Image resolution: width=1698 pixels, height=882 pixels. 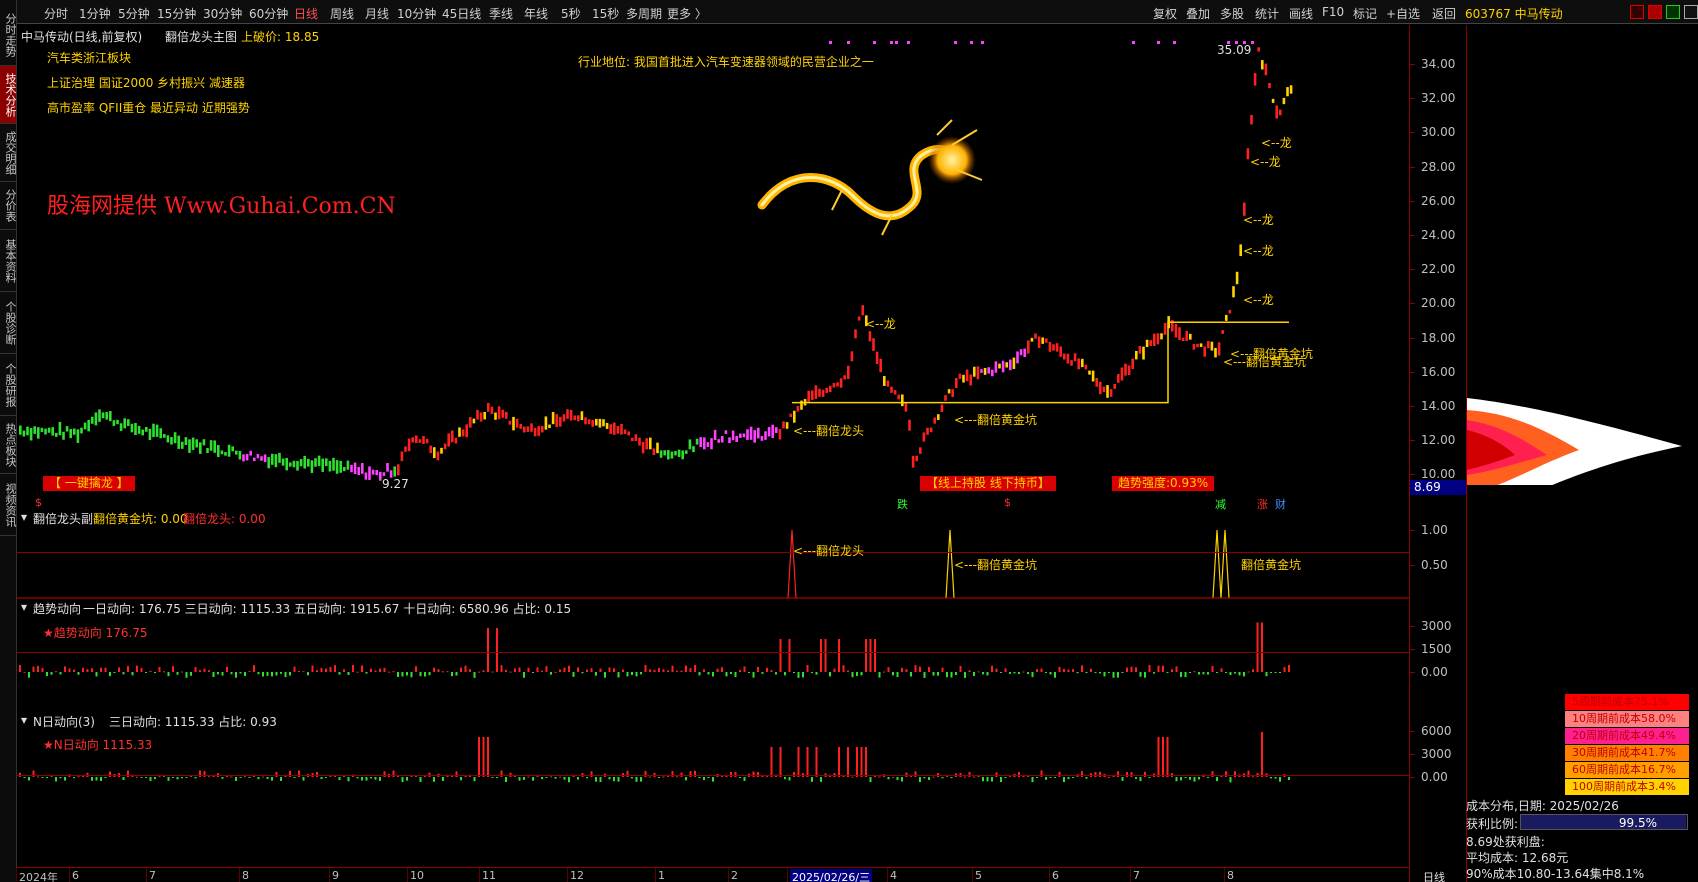 I want to click on average-cost: 平均成本: 12.68元, so click(x=1517, y=858).